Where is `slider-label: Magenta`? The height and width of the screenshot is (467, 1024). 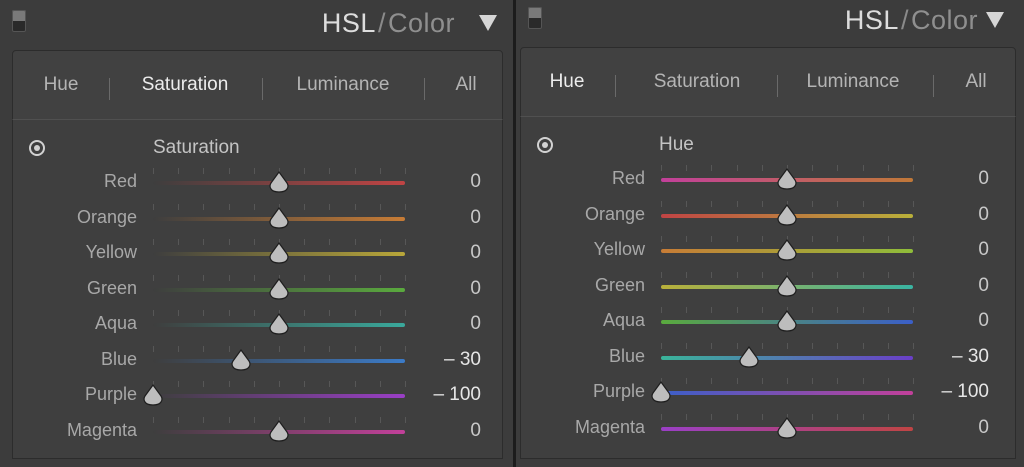
slider-label: Magenta is located at coordinates (101, 429).